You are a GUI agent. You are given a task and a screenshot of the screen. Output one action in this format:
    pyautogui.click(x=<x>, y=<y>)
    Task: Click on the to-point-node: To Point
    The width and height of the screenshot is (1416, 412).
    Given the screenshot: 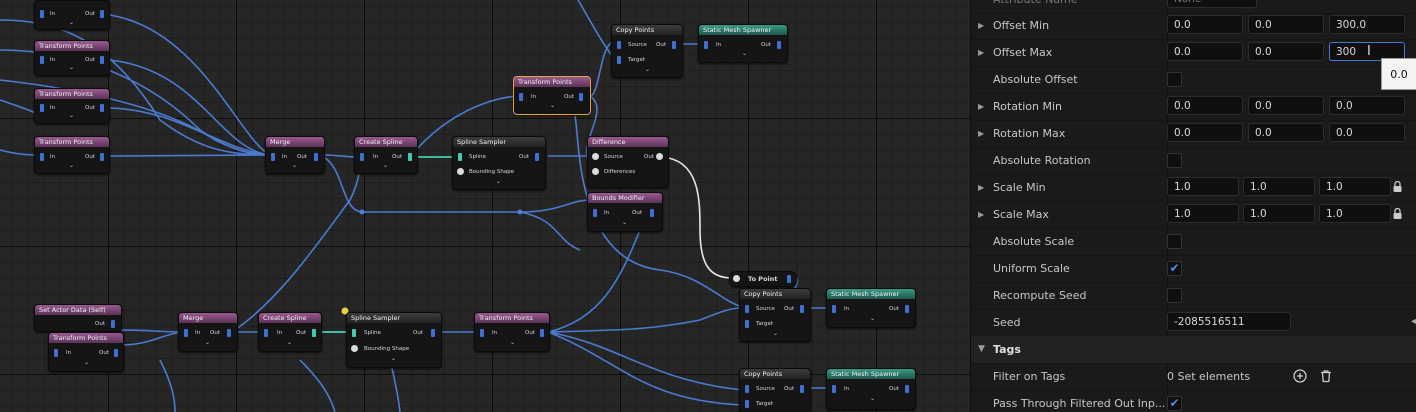 What is the action you would take?
    pyautogui.click(x=763, y=279)
    